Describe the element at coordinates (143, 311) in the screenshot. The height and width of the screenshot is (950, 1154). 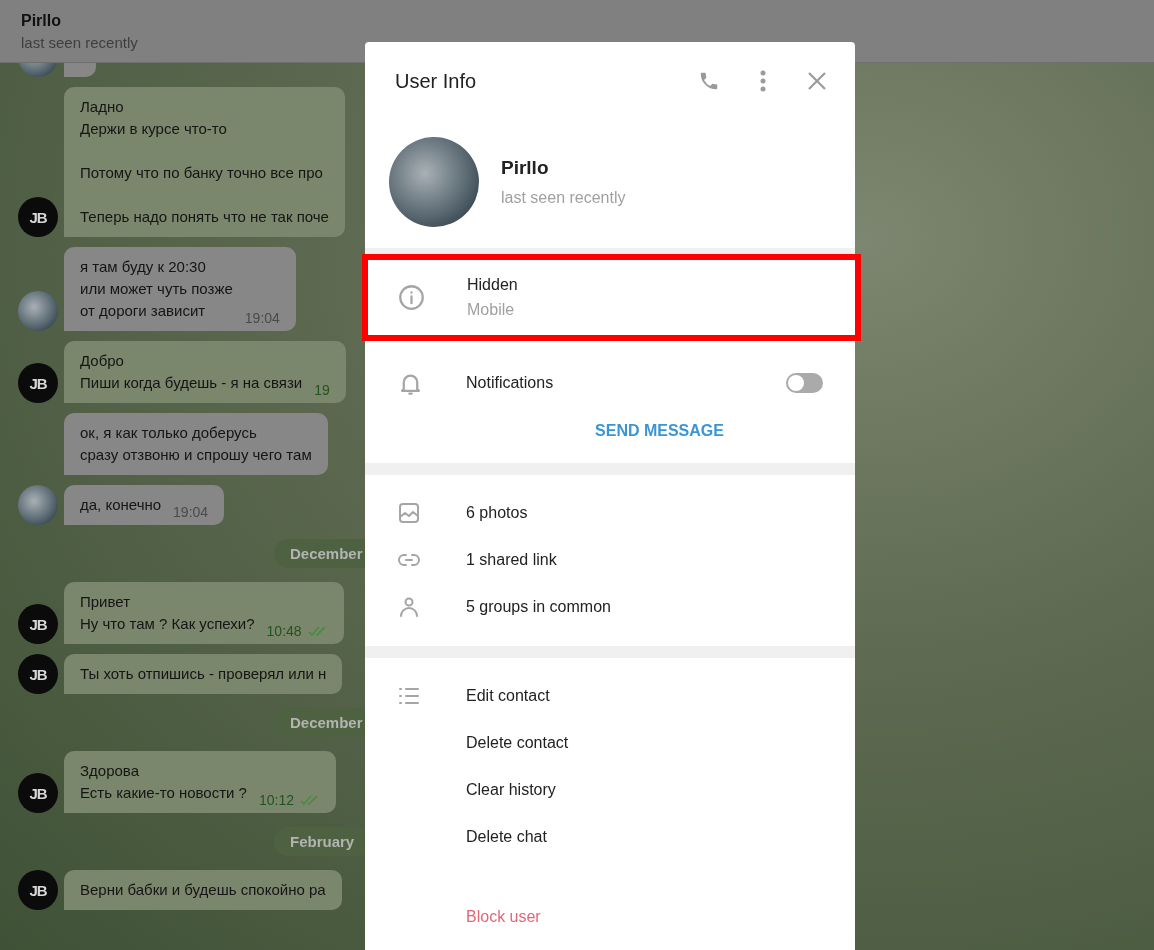
I see `message-text: от дороги зависит` at that location.